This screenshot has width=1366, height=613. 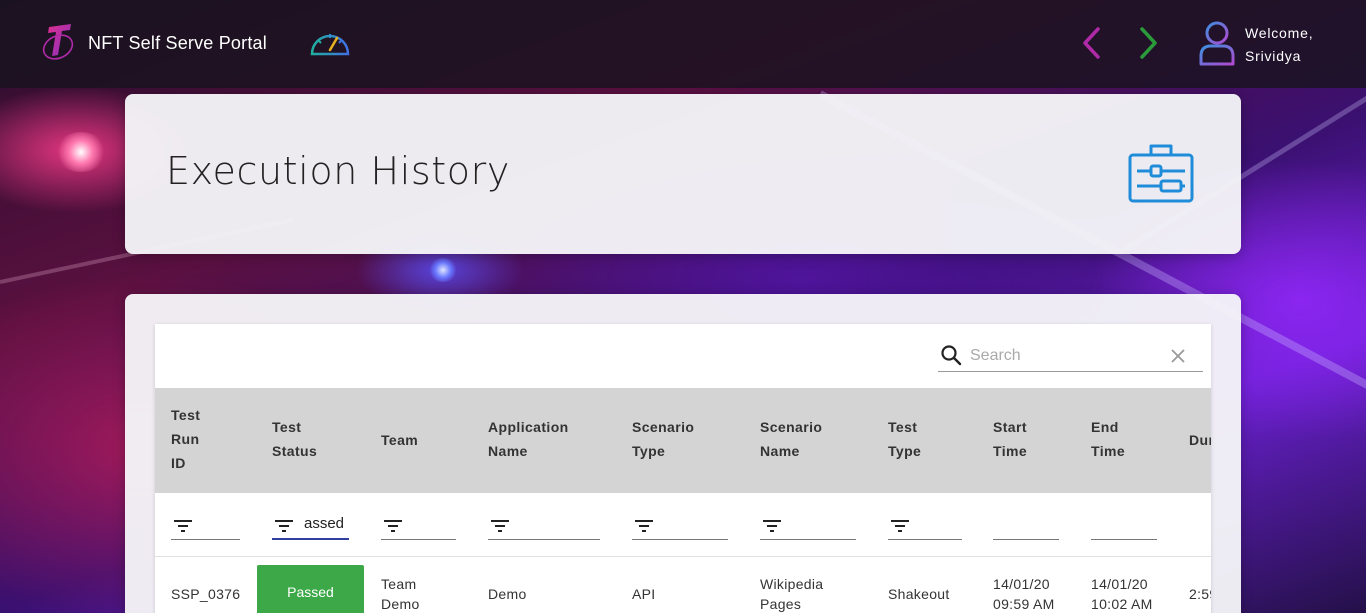 I want to click on chevron-right-icon, so click(x=1148, y=43).